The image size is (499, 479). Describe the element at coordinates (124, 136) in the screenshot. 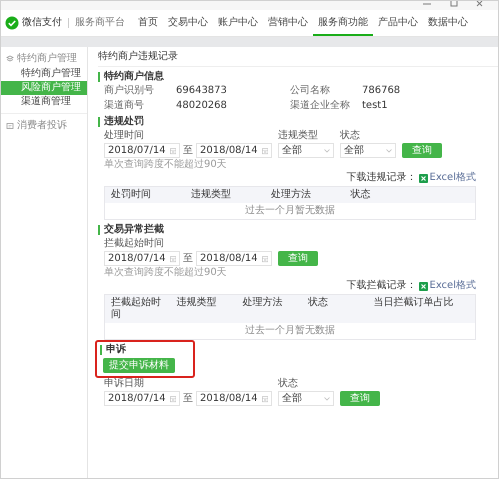

I see `filter-label: 处理时间` at that location.